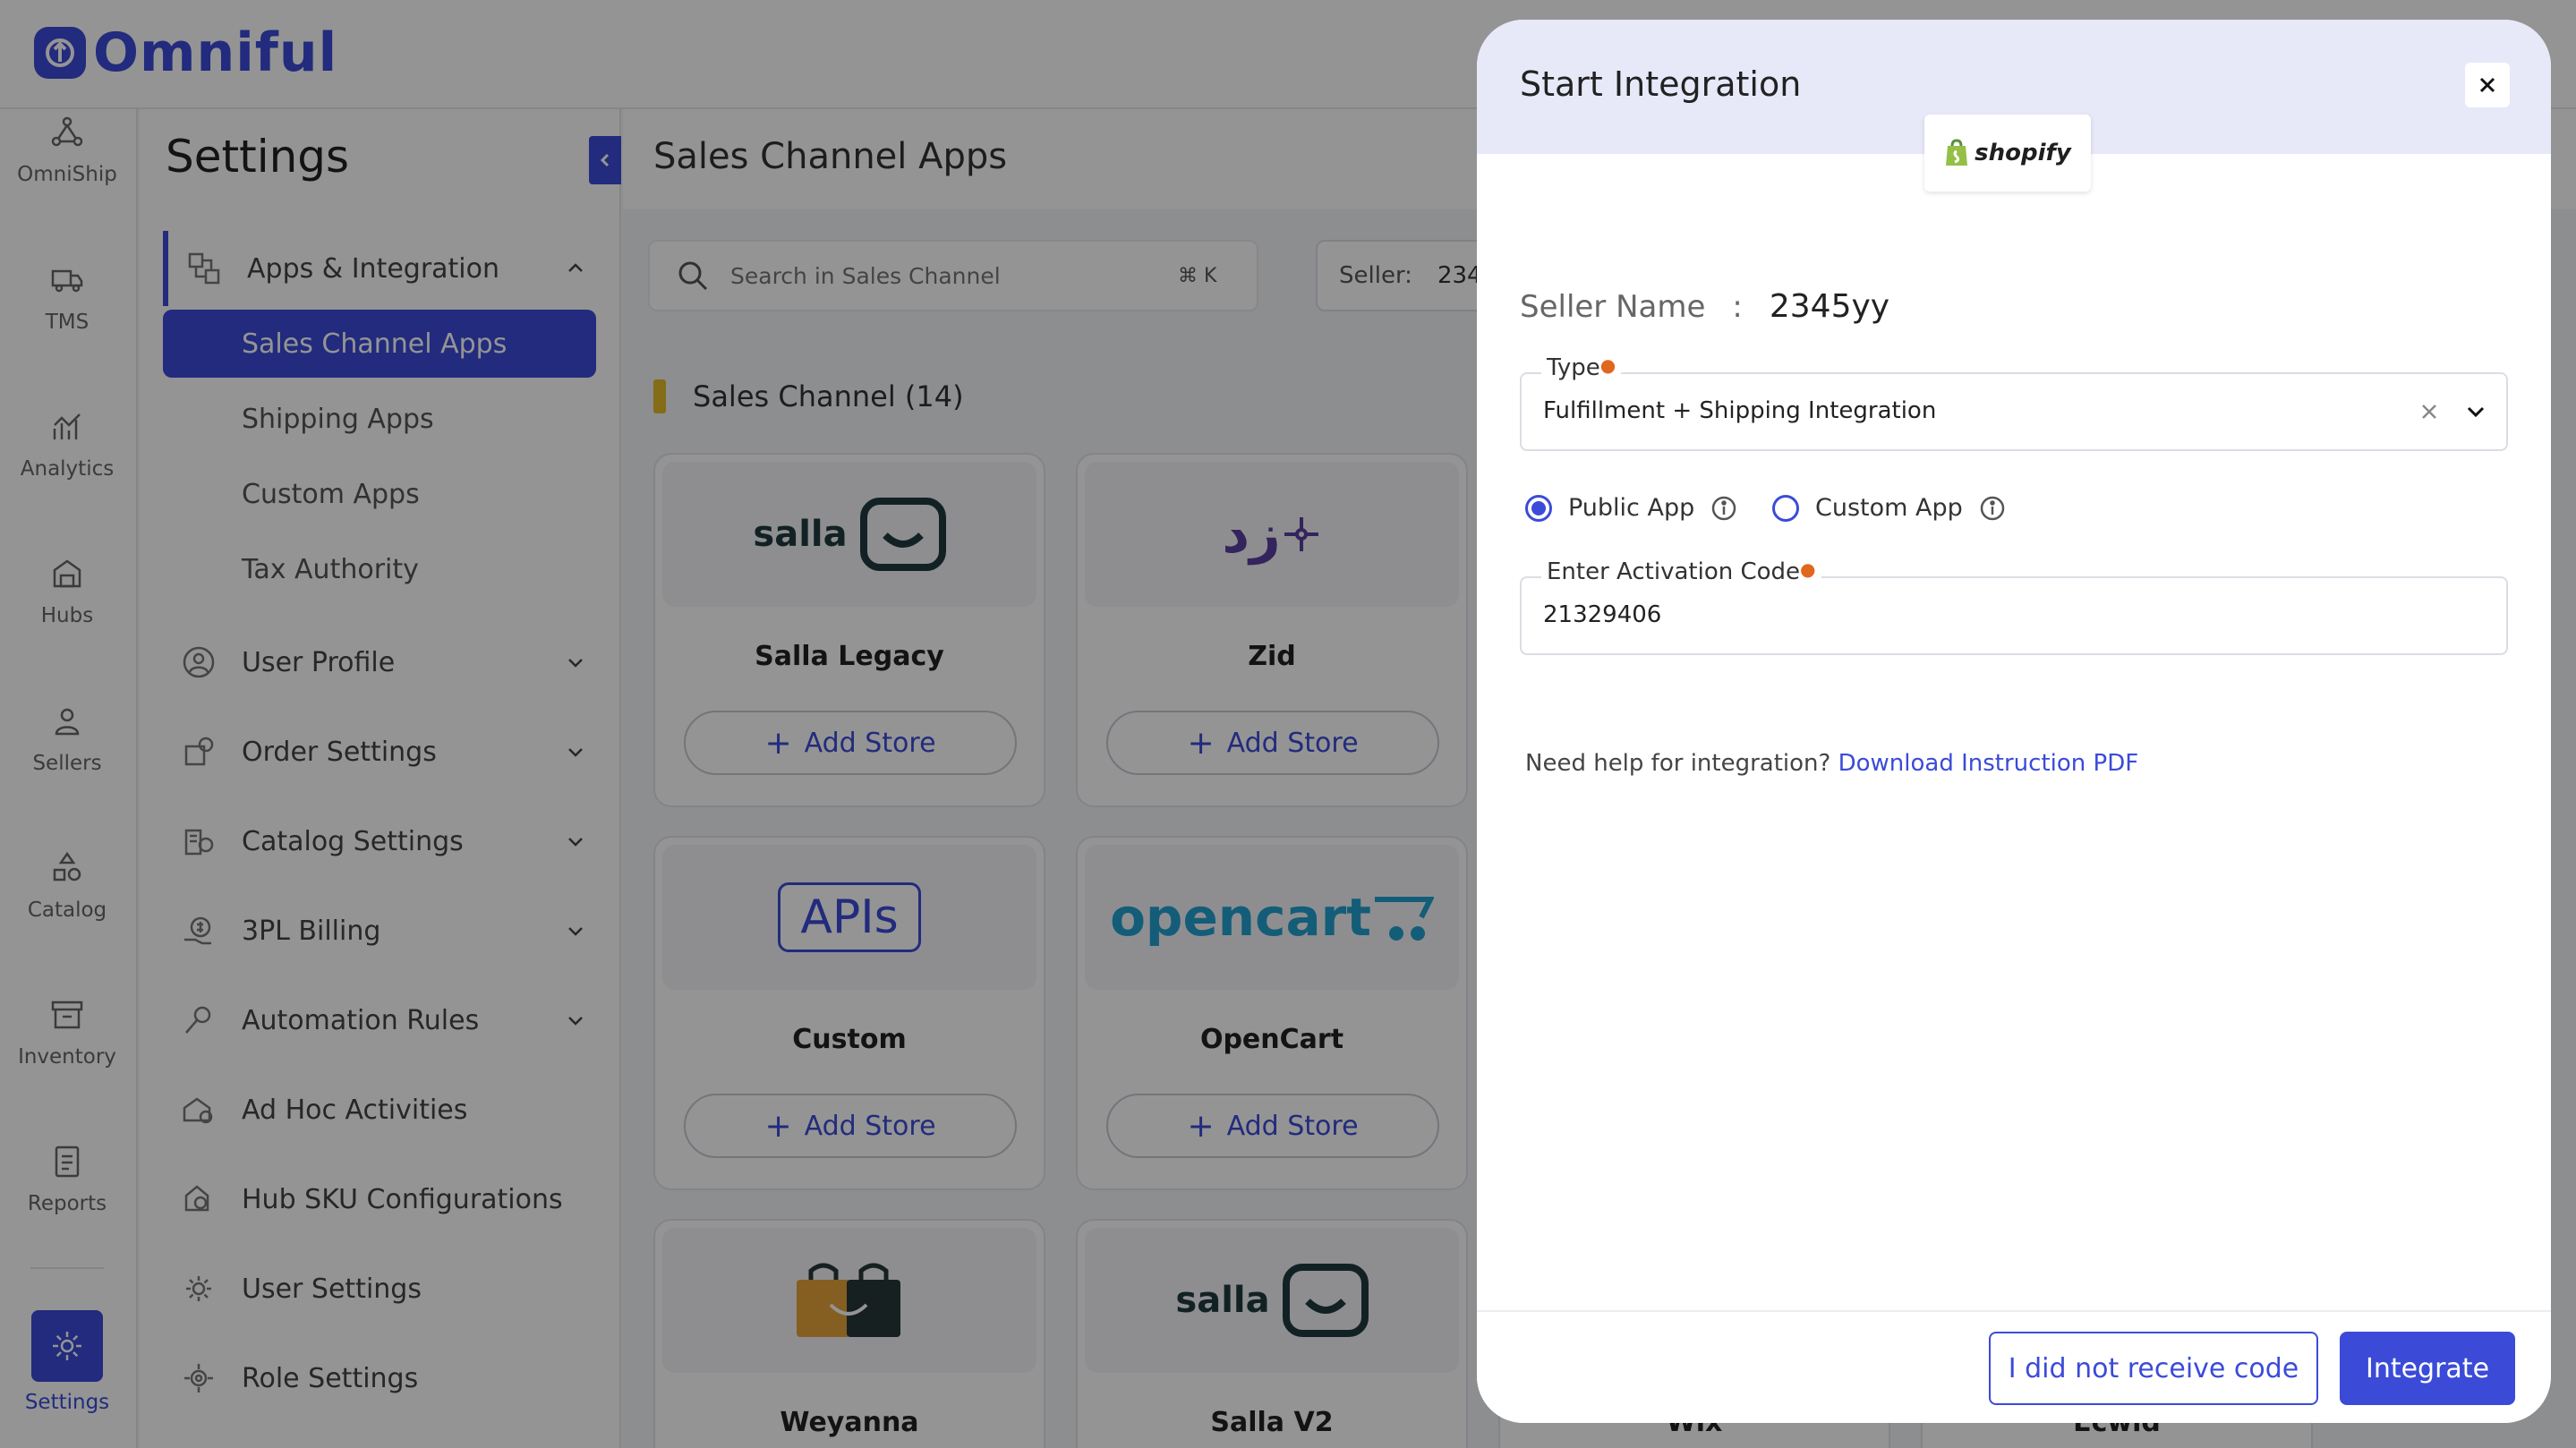 The width and height of the screenshot is (2576, 1448). Describe the element at coordinates (2427, 1368) in the screenshot. I see `integrate-button: Integrate` at that location.